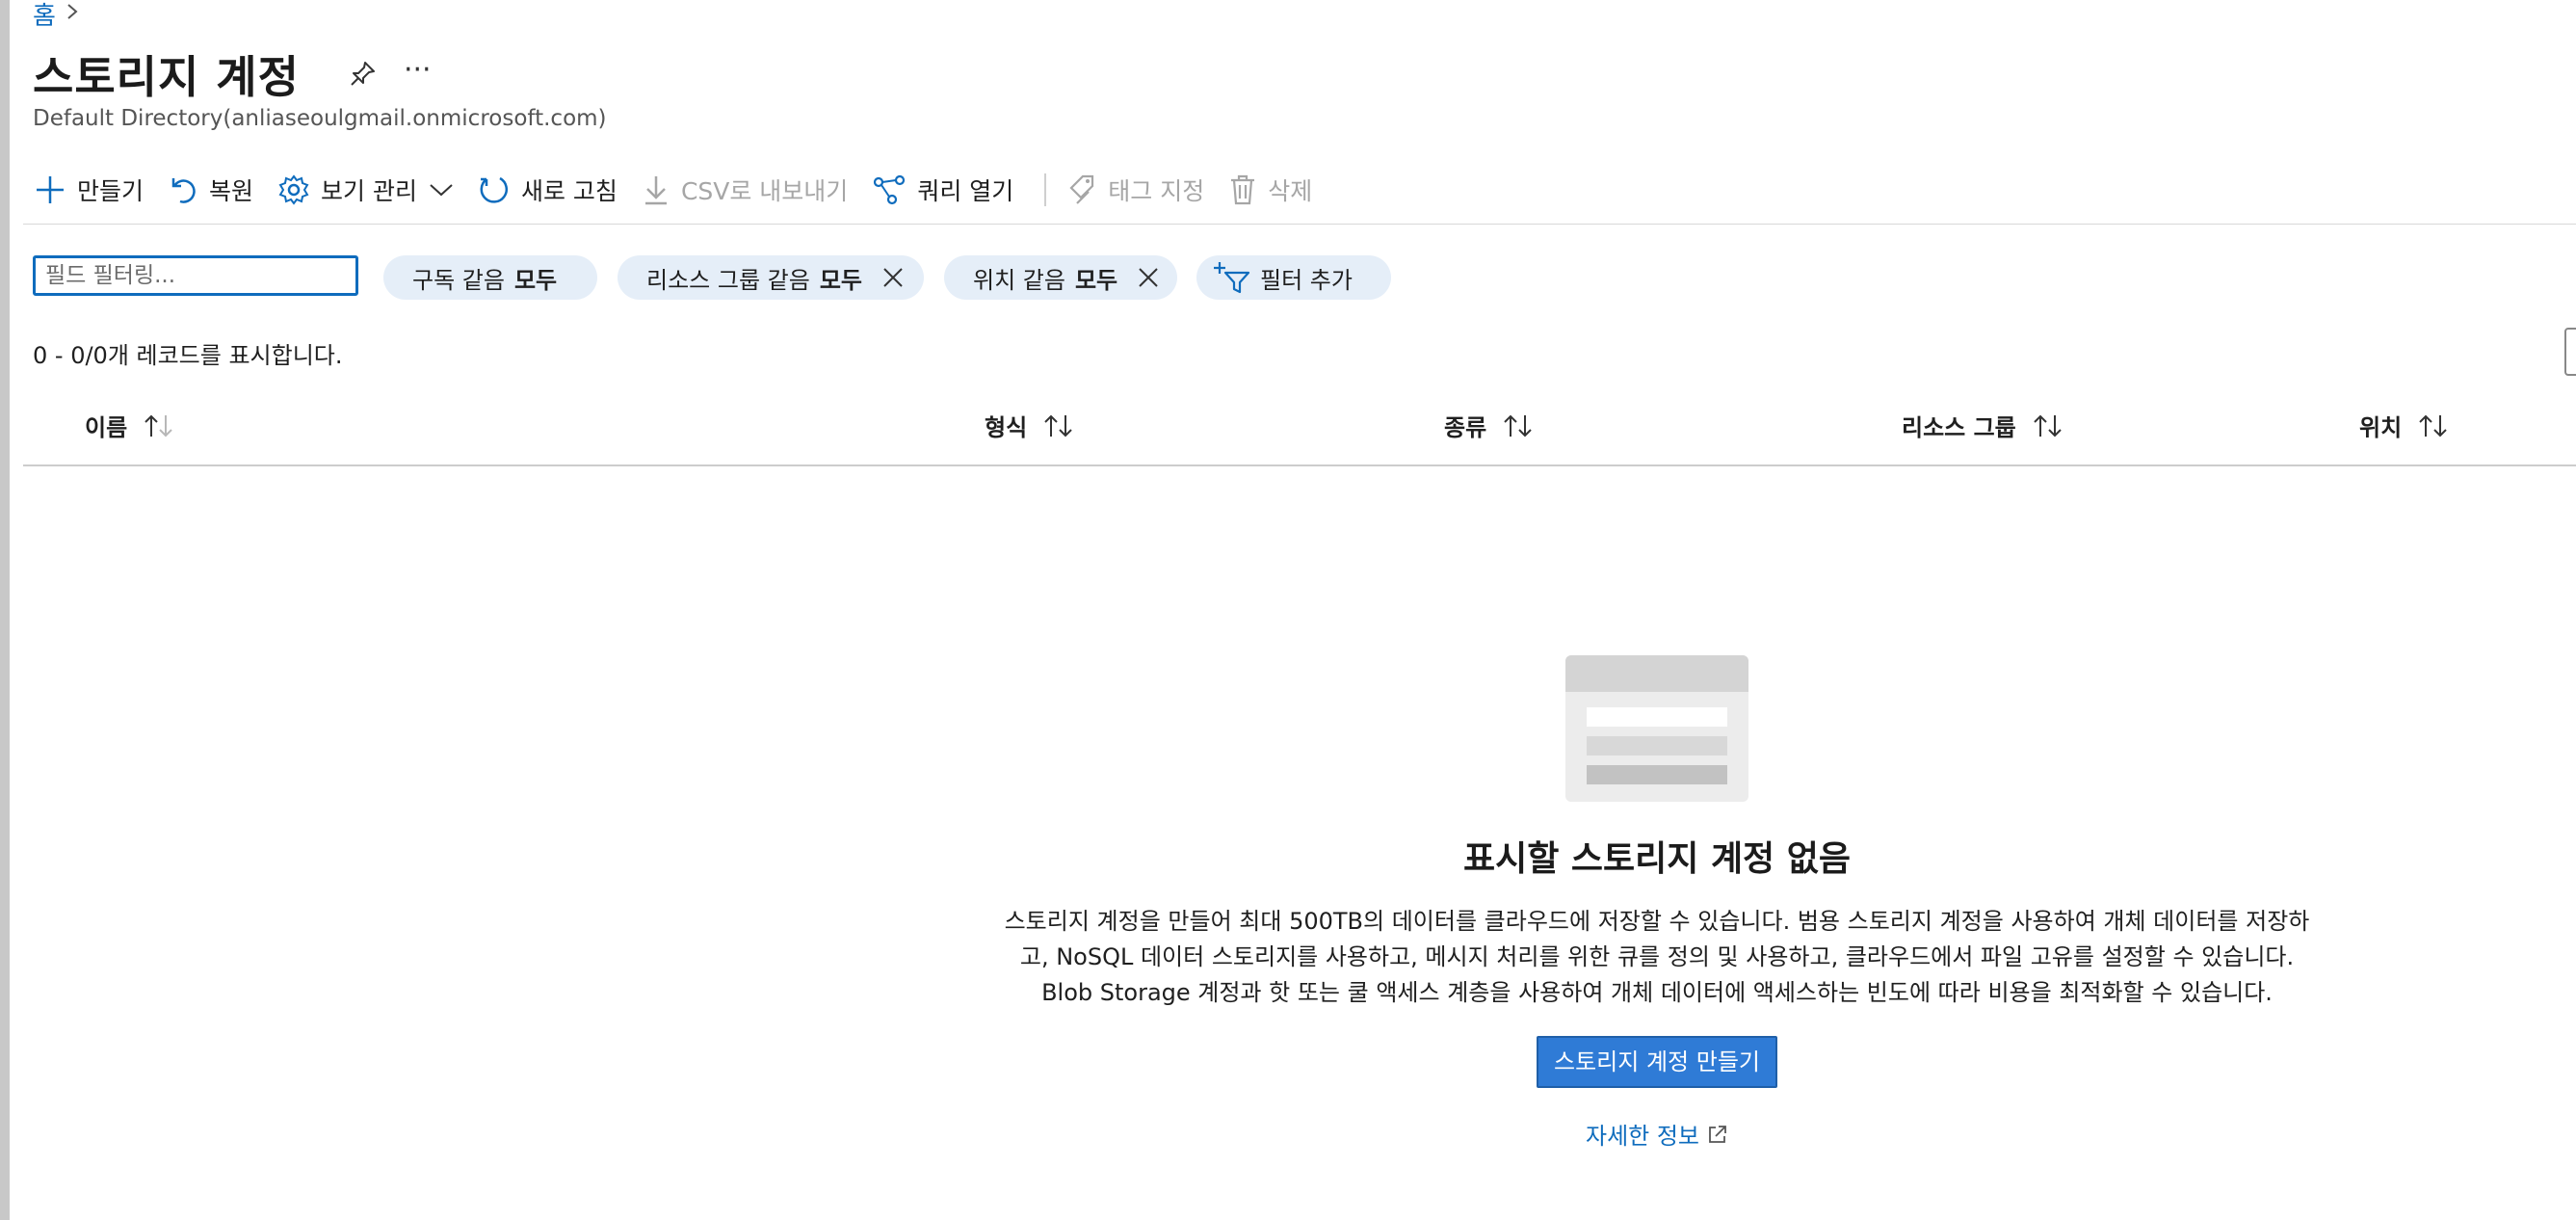 The height and width of the screenshot is (1220, 2576). I want to click on add-filter-label: 필터 추가, so click(1307, 280).